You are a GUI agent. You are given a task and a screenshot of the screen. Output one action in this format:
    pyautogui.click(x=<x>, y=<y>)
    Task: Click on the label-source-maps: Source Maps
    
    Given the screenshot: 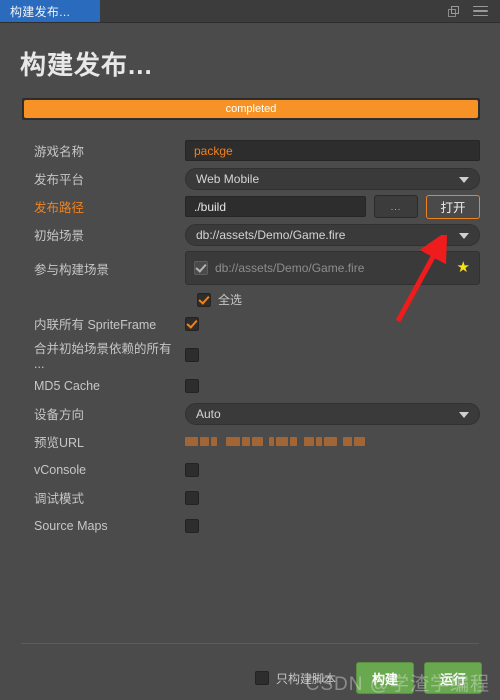 What is the action you would take?
    pyautogui.click(x=71, y=525)
    